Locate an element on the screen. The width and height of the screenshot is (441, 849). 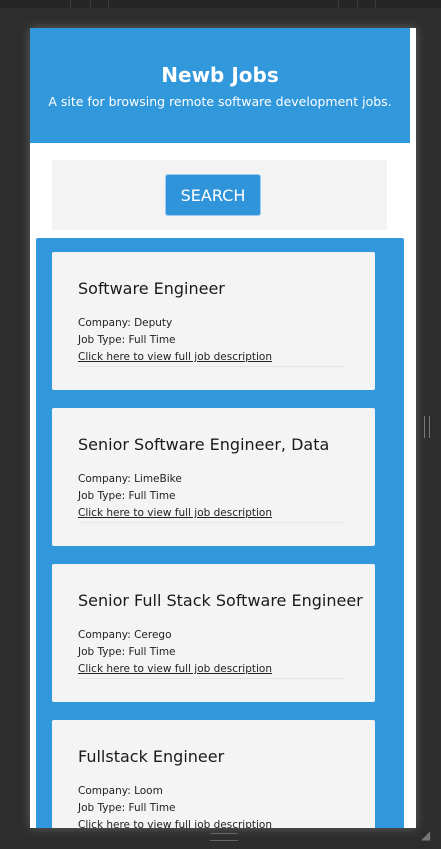
resize-grip-icon: ◢ is located at coordinates (428, 835).